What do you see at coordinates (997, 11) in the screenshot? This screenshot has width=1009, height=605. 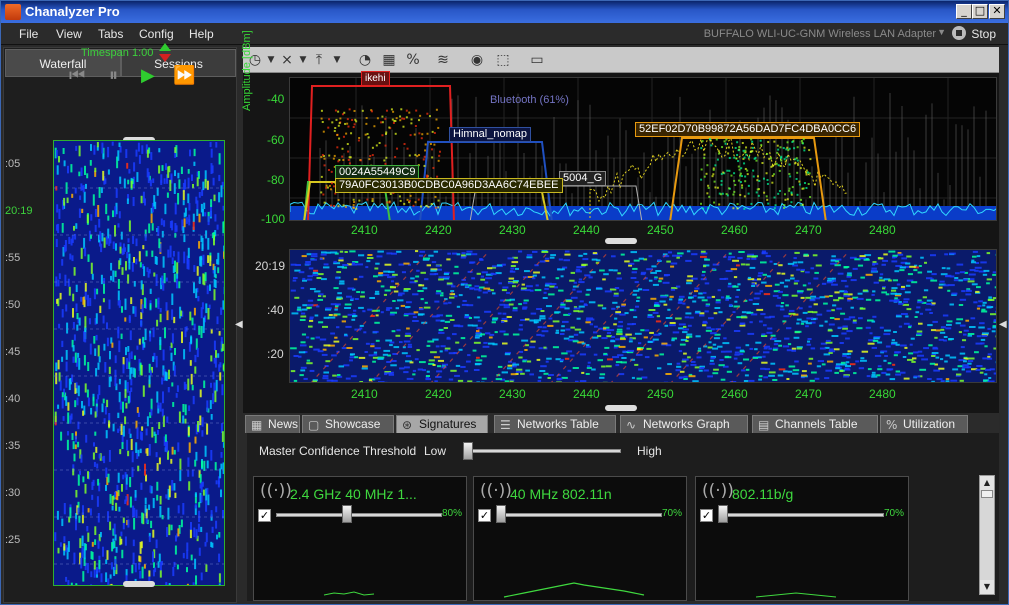 I see `close-button: ✕` at bounding box center [997, 11].